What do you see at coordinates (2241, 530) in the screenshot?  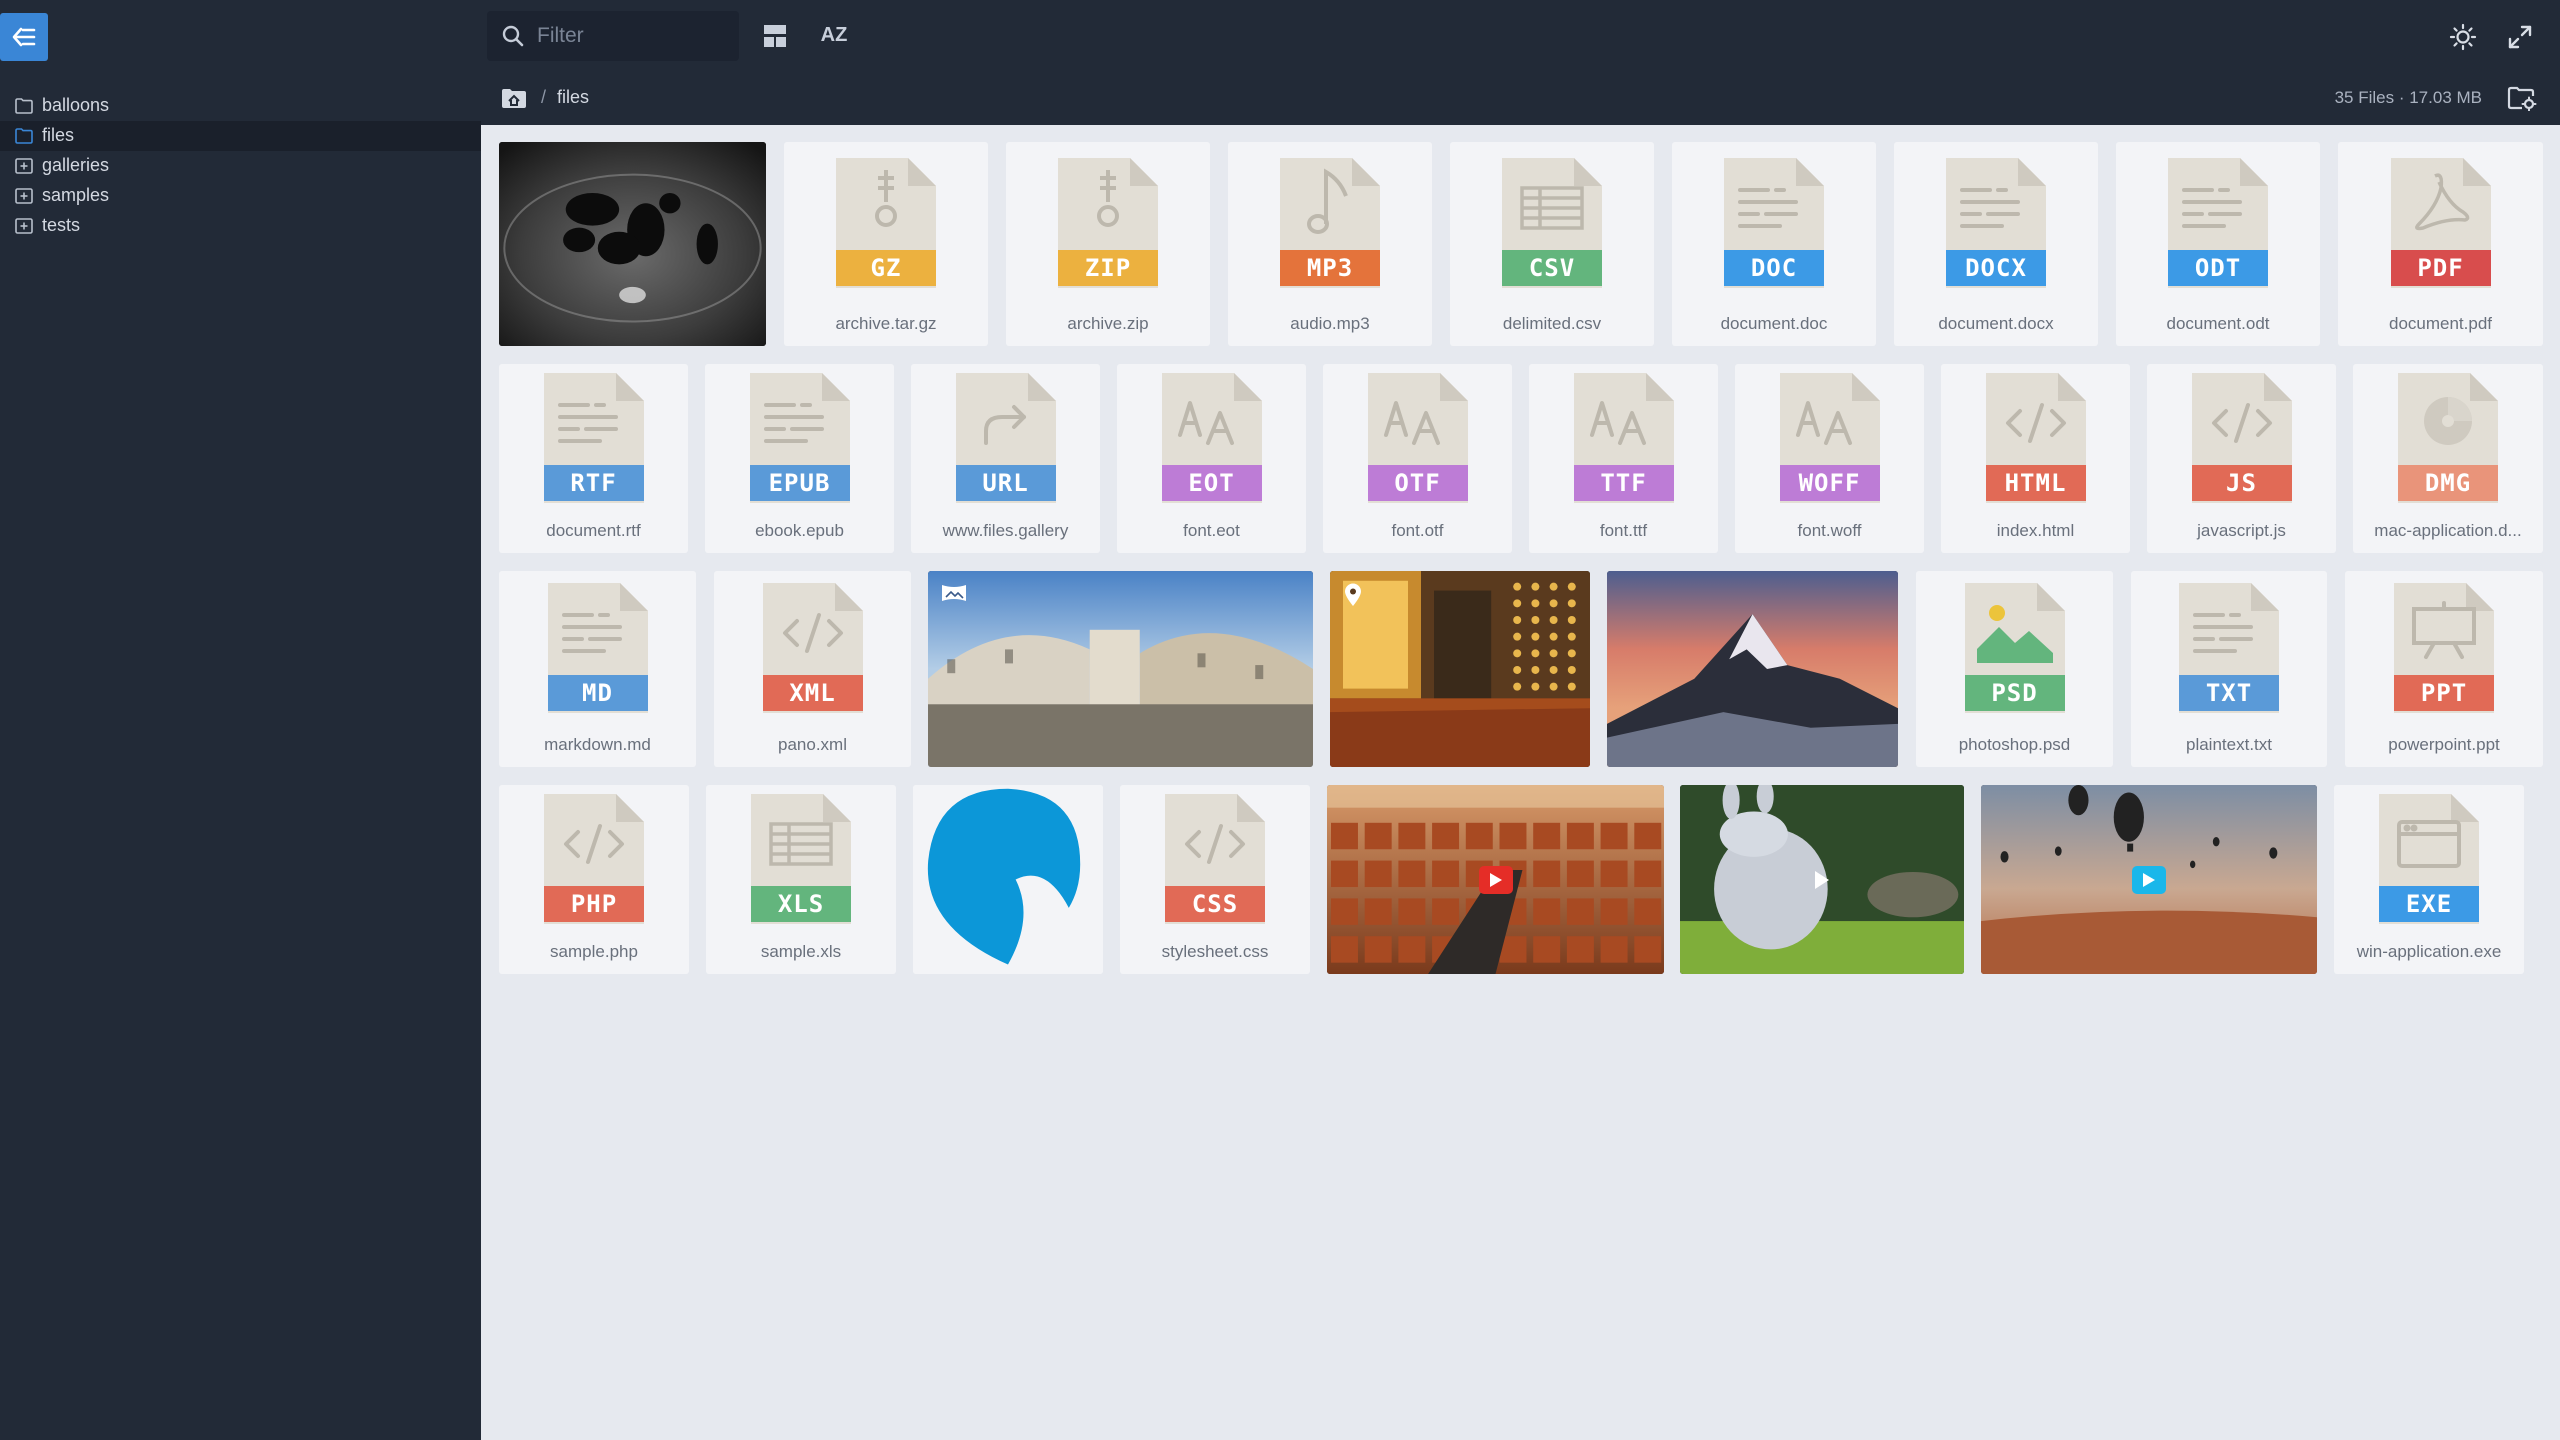 I see `file-name: javascript.js` at bounding box center [2241, 530].